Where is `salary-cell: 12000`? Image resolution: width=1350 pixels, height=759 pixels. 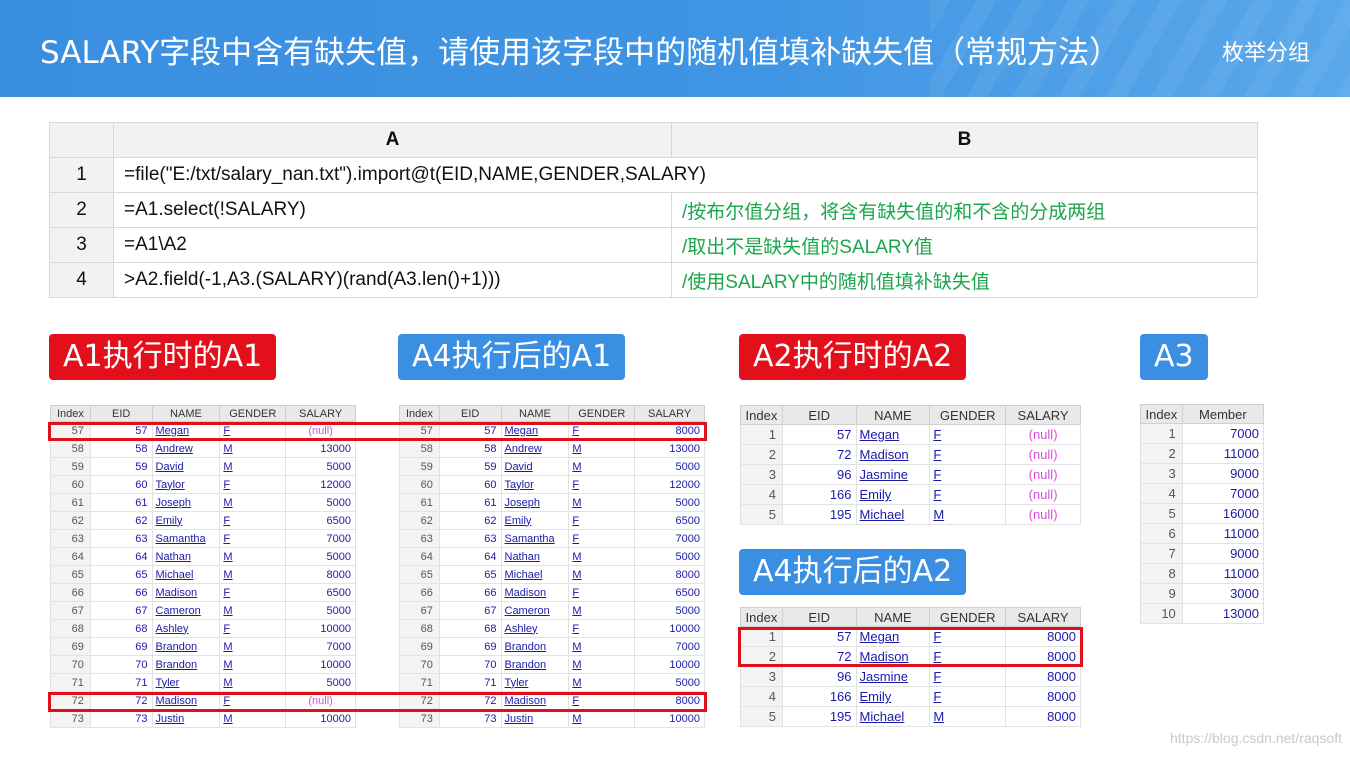
salary-cell: 12000 is located at coordinates (669, 484).